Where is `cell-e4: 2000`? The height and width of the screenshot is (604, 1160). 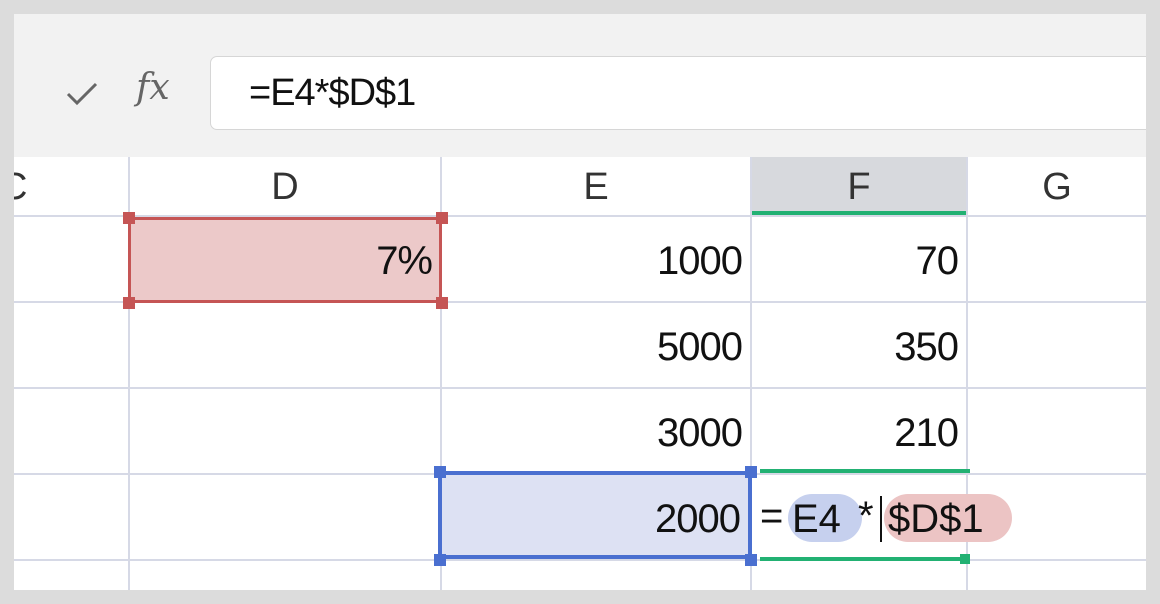
cell-e4: 2000 is located at coordinates (591, 517).